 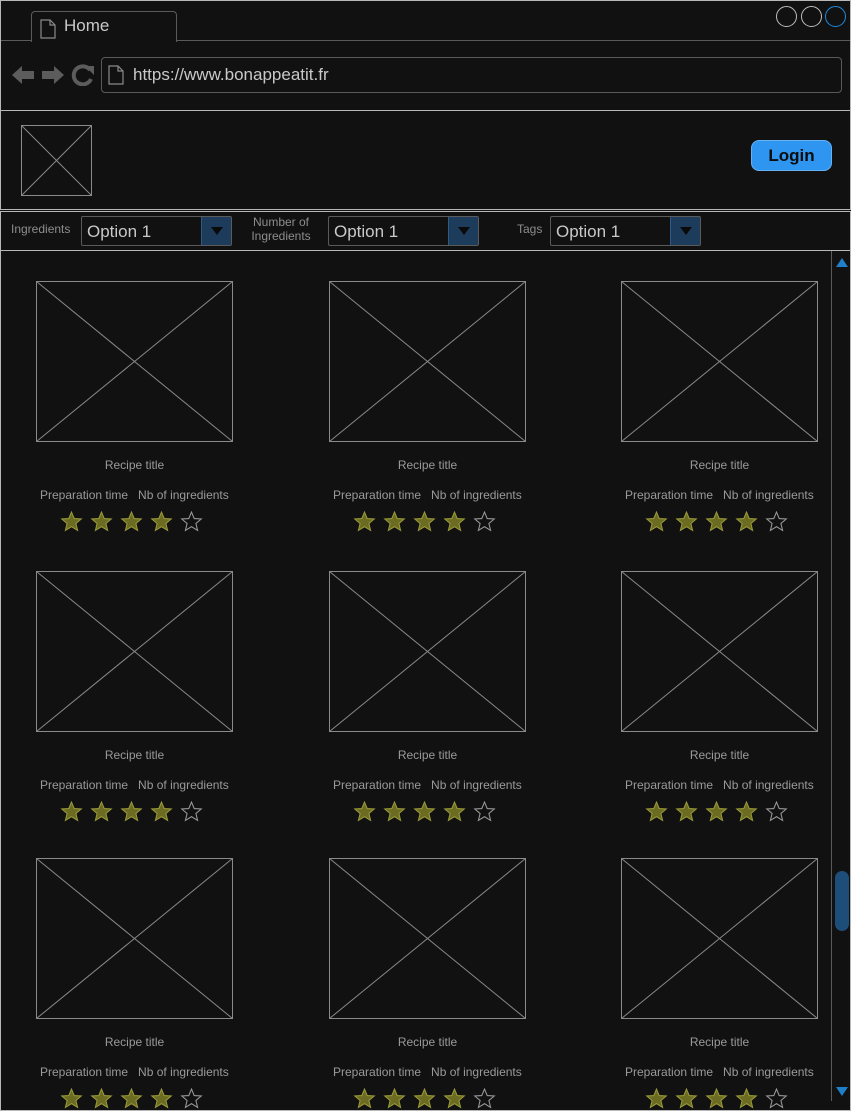 What do you see at coordinates (840, 676) in the screenshot?
I see `vertical-scrollbar` at bounding box center [840, 676].